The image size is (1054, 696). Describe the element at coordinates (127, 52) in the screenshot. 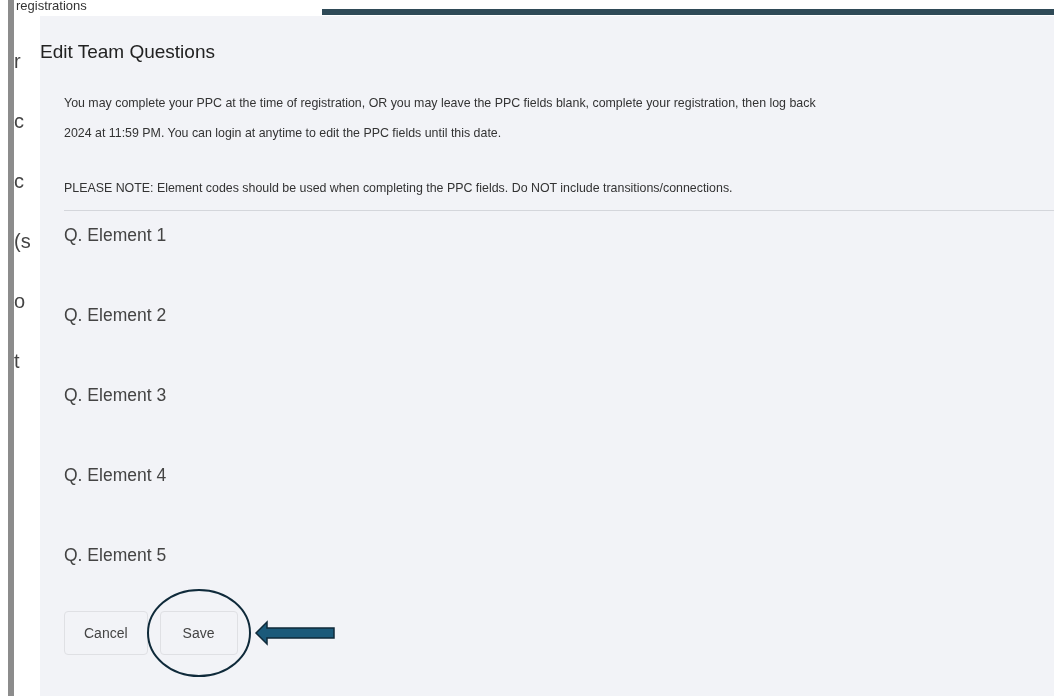

I see `modal-title: Edit Team Questions` at that location.